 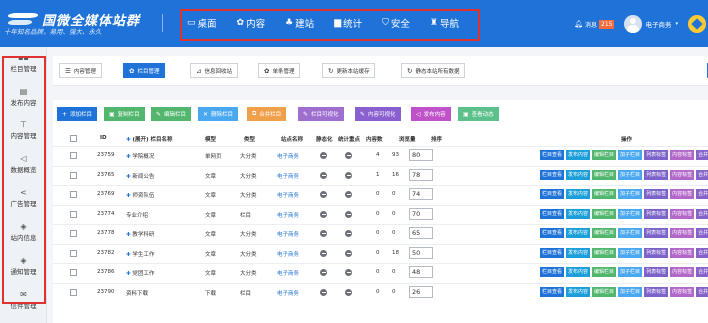 What do you see at coordinates (140, 273) in the screenshot?
I see `column-name-link: ✚ 党团工作` at bounding box center [140, 273].